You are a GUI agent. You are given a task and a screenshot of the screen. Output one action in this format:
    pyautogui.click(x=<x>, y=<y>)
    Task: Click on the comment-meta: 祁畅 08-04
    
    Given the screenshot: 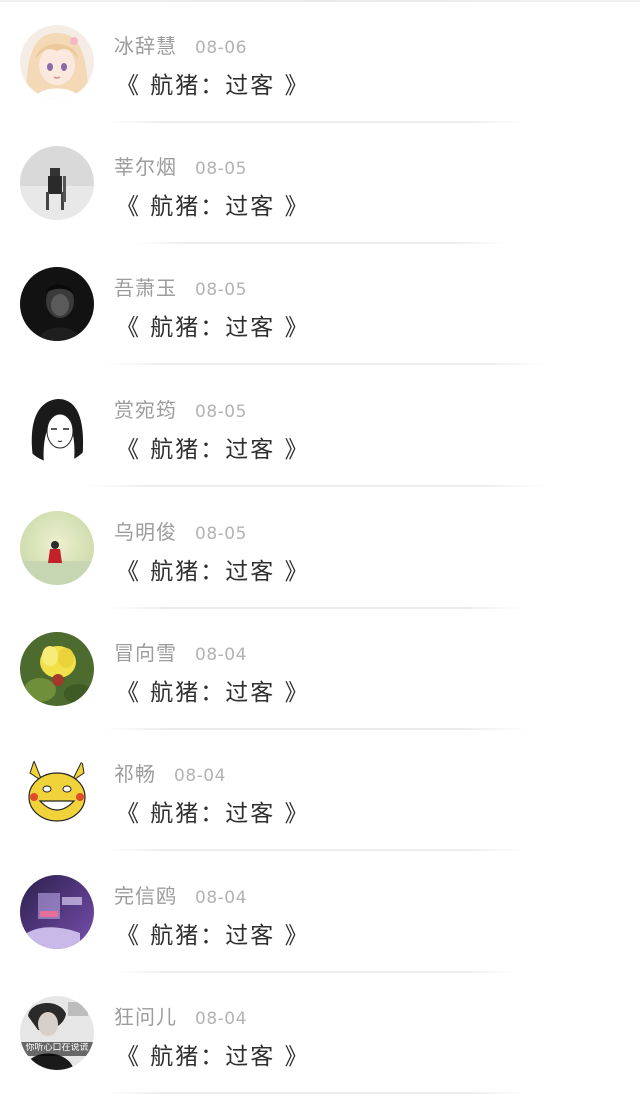 What is the action you would take?
    pyautogui.click(x=170, y=772)
    